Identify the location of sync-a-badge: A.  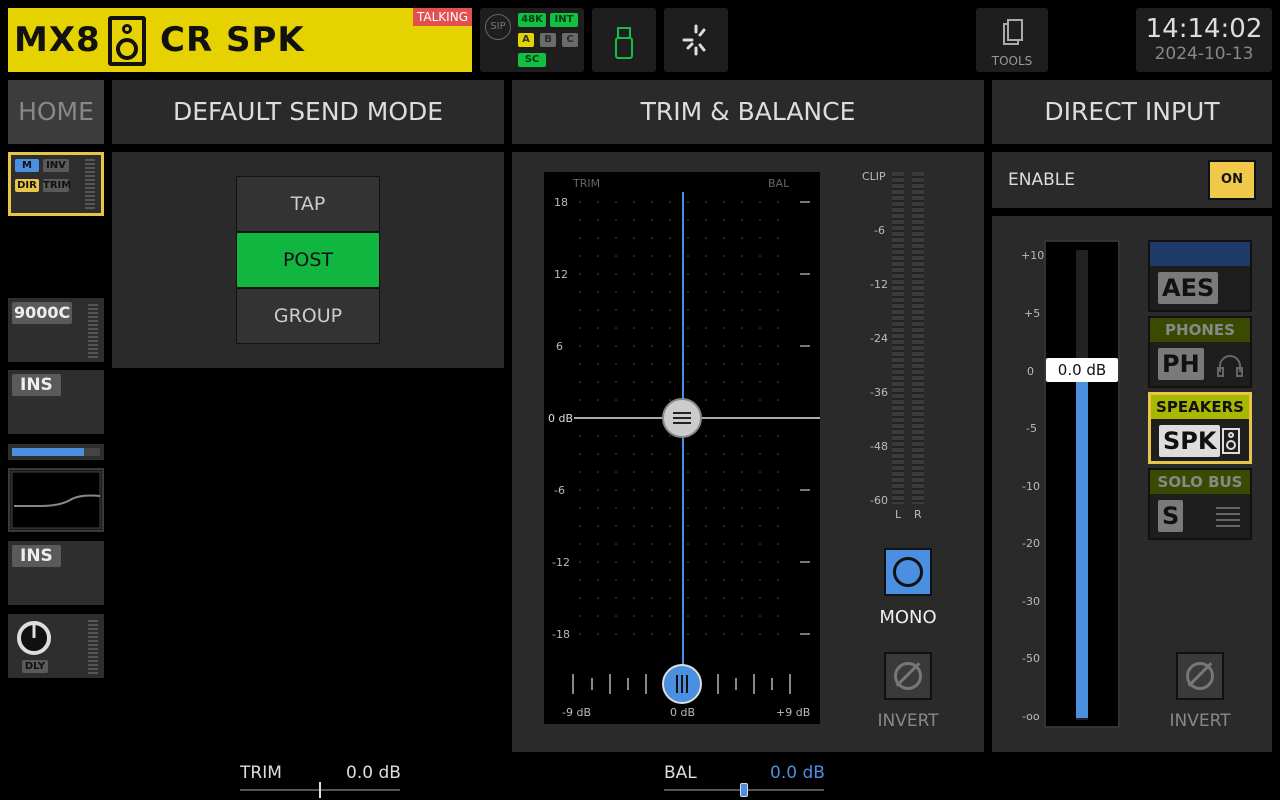
(526, 40).